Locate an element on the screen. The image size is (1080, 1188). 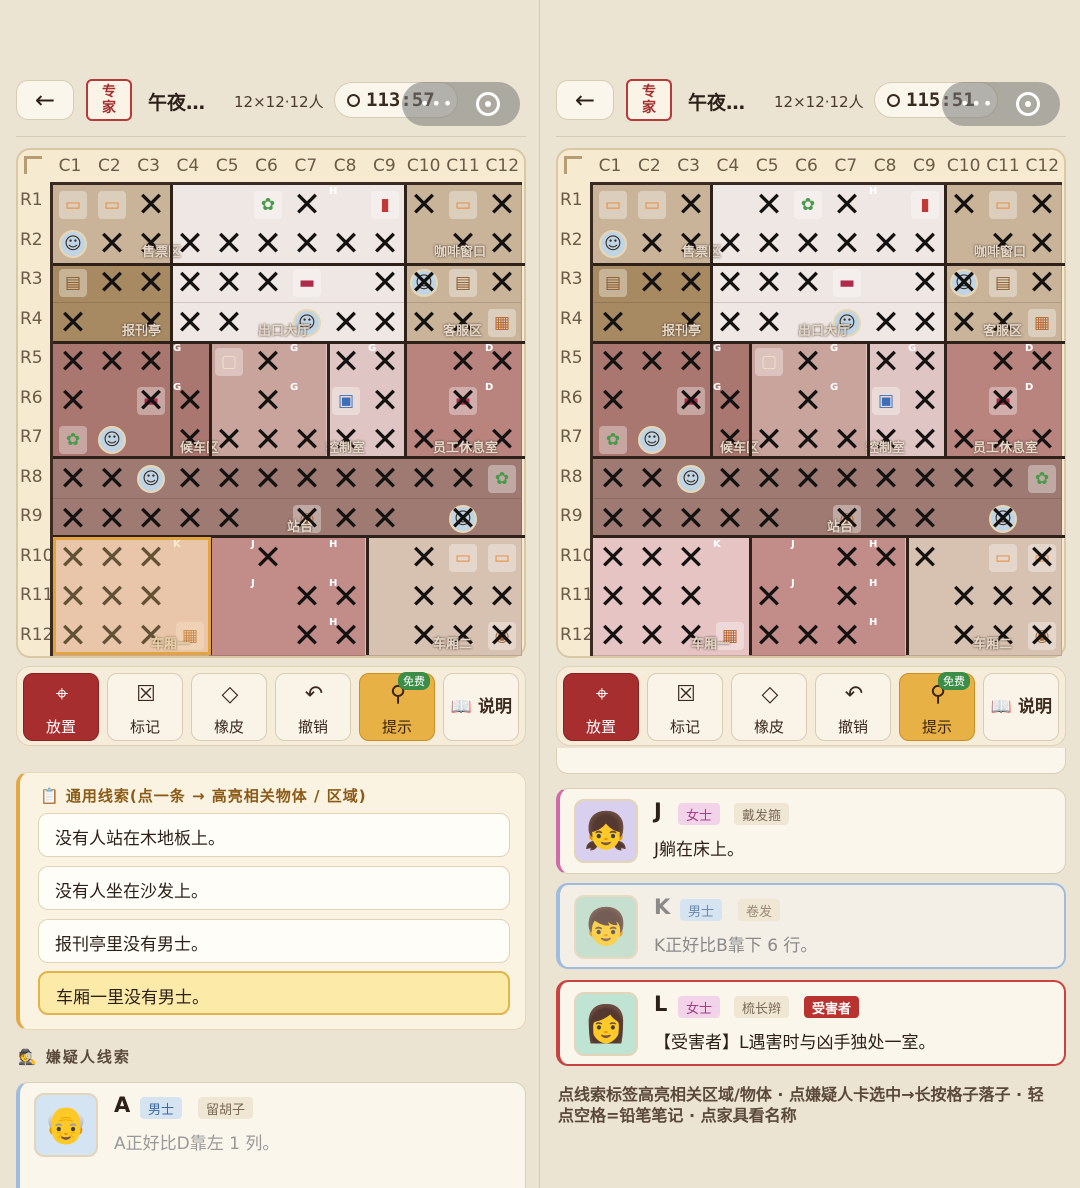
suspect-token-icon: ☺ is located at coordinates (73, 244).